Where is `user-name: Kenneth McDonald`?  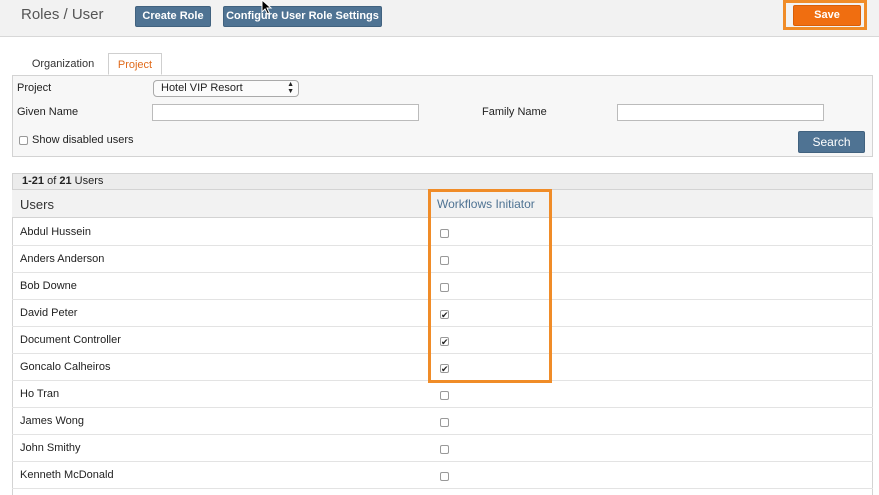 user-name: Kenneth McDonald is located at coordinates (67, 475).